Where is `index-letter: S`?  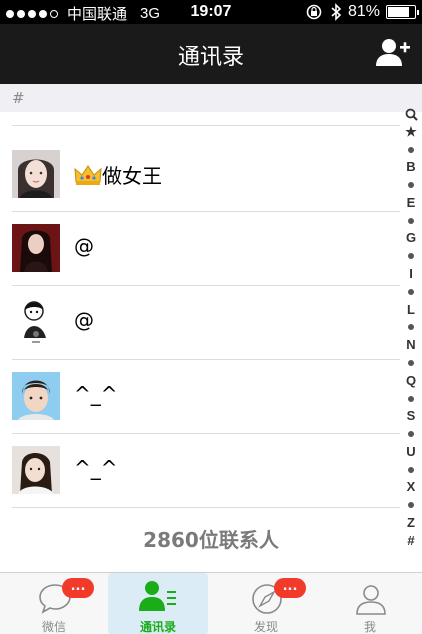 index-letter: S is located at coordinates (411, 416).